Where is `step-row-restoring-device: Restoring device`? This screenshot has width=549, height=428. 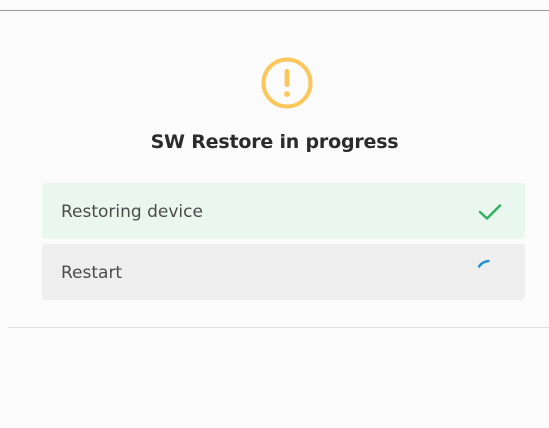 step-row-restoring-device: Restoring device is located at coordinates (283, 211).